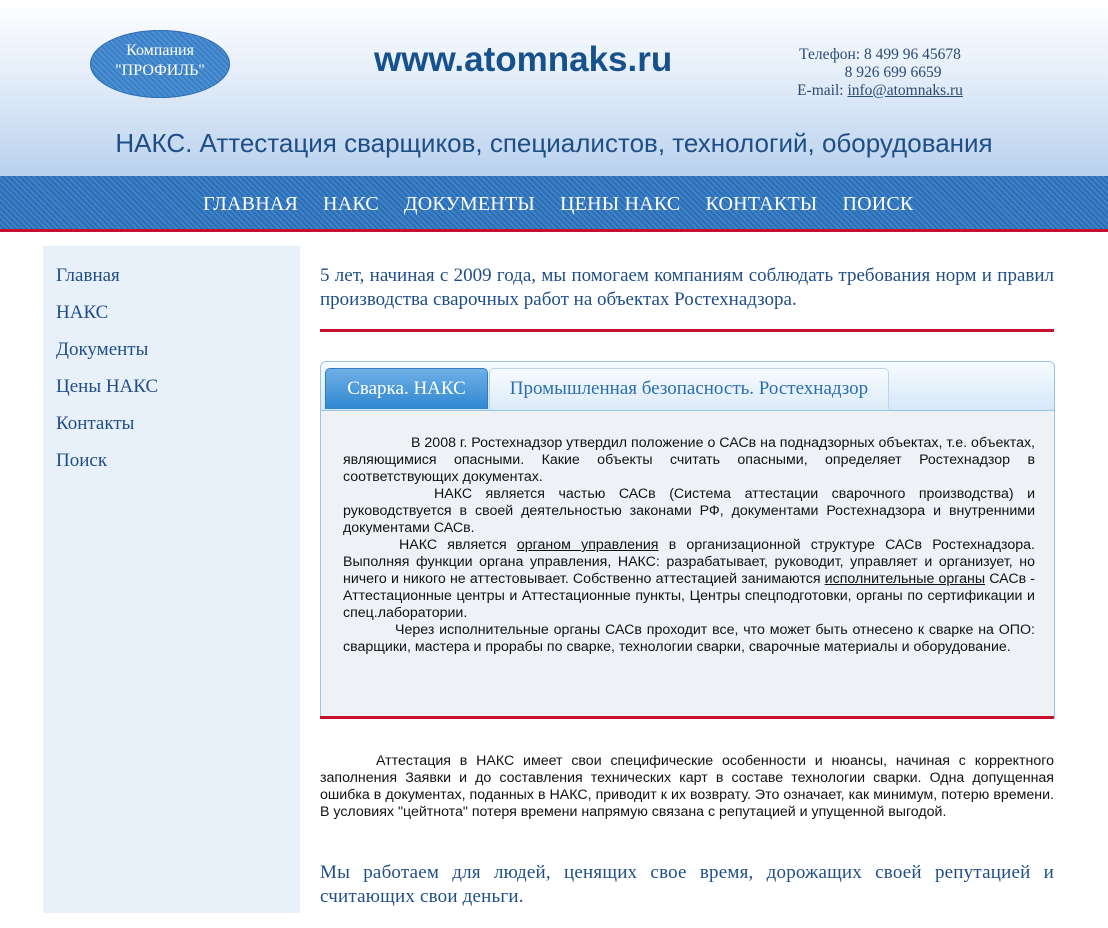 This screenshot has width=1108, height=928. I want to click on sidebar-item-documents: Документы, so click(107, 357).